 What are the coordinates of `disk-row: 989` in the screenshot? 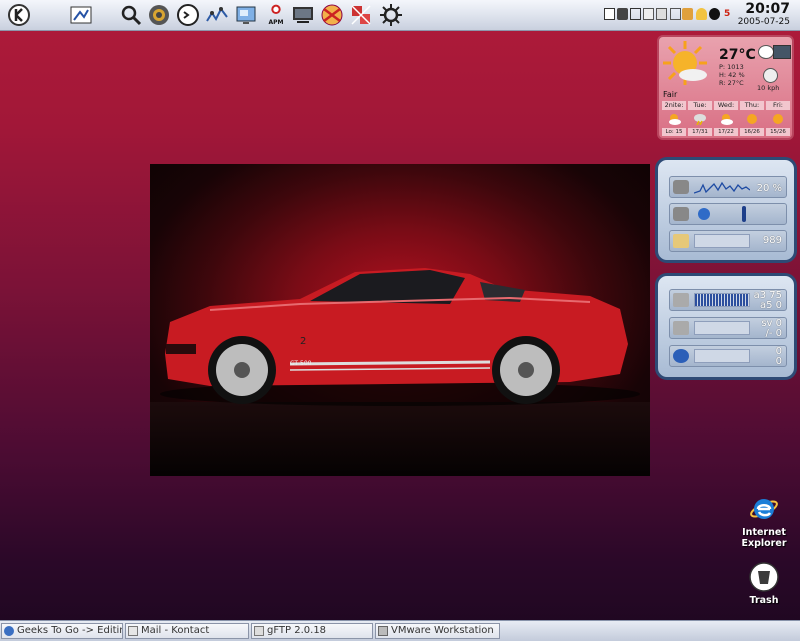 It's located at (728, 241).